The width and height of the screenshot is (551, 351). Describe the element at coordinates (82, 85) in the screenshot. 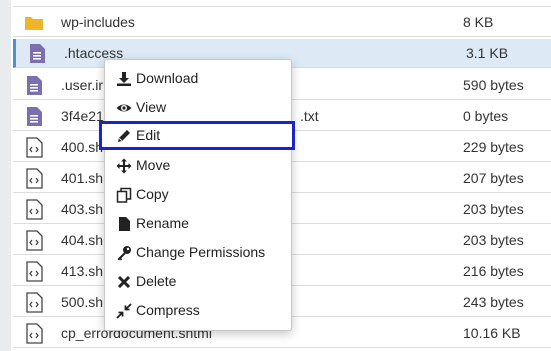

I see `file-name: .user.ir` at that location.